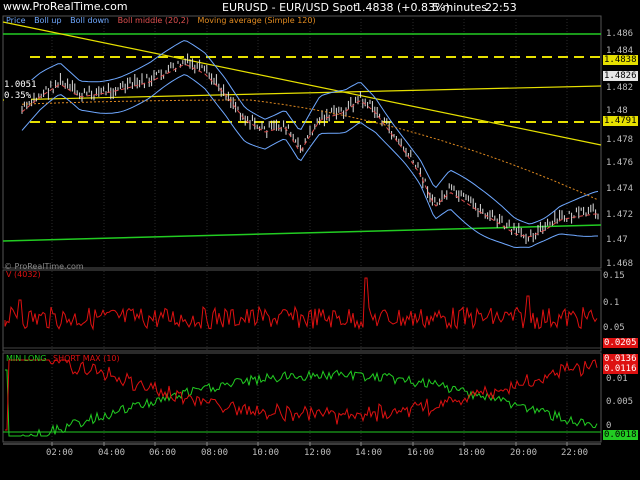 The image size is (640, 480). Describe the element at coordinates (163, 453) in the screenshot. I see `time-tick: 06:00` at that location.